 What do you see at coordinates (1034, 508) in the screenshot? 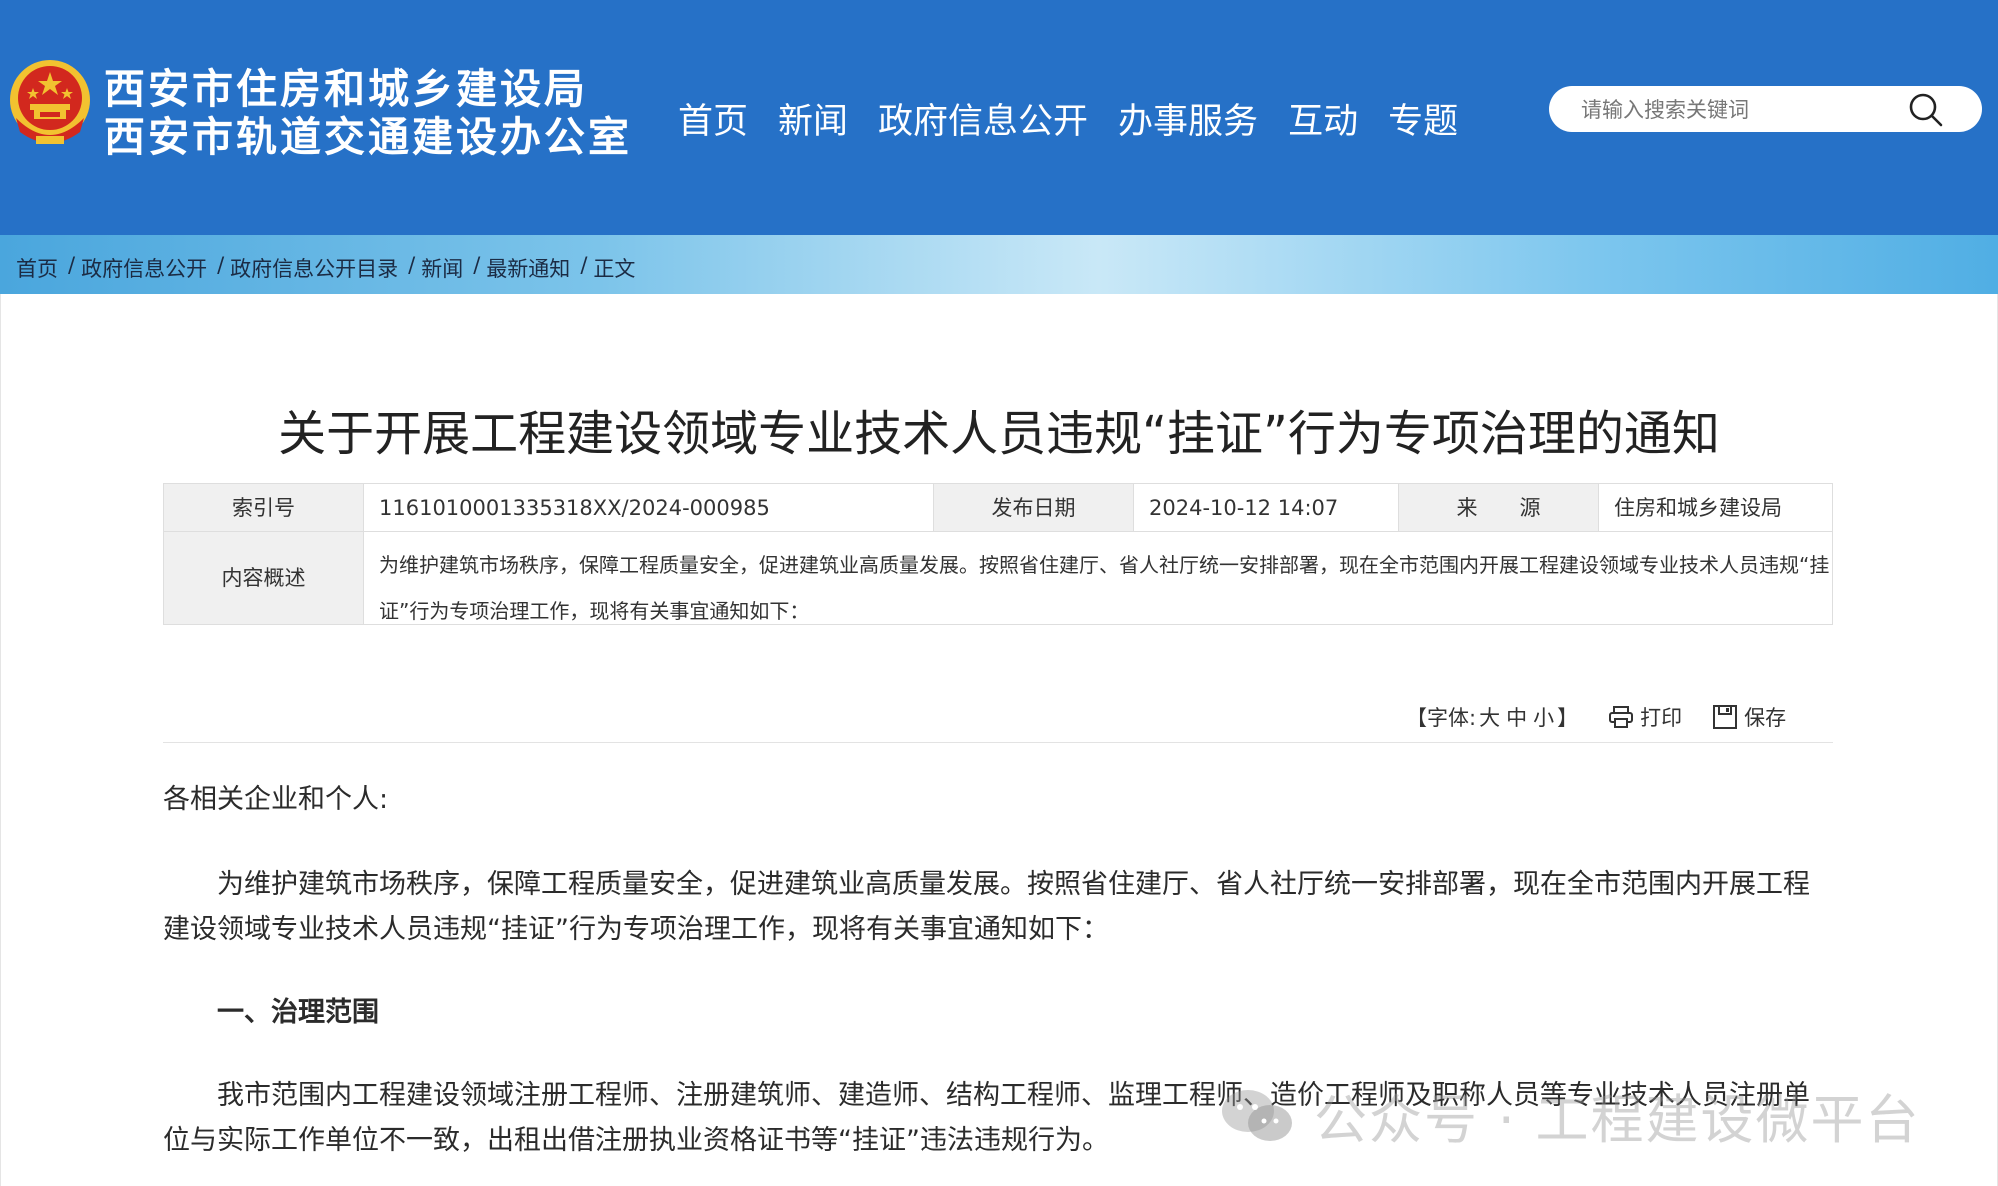
I see `date-label: 发布日期` at bounding box center [1034, 508].